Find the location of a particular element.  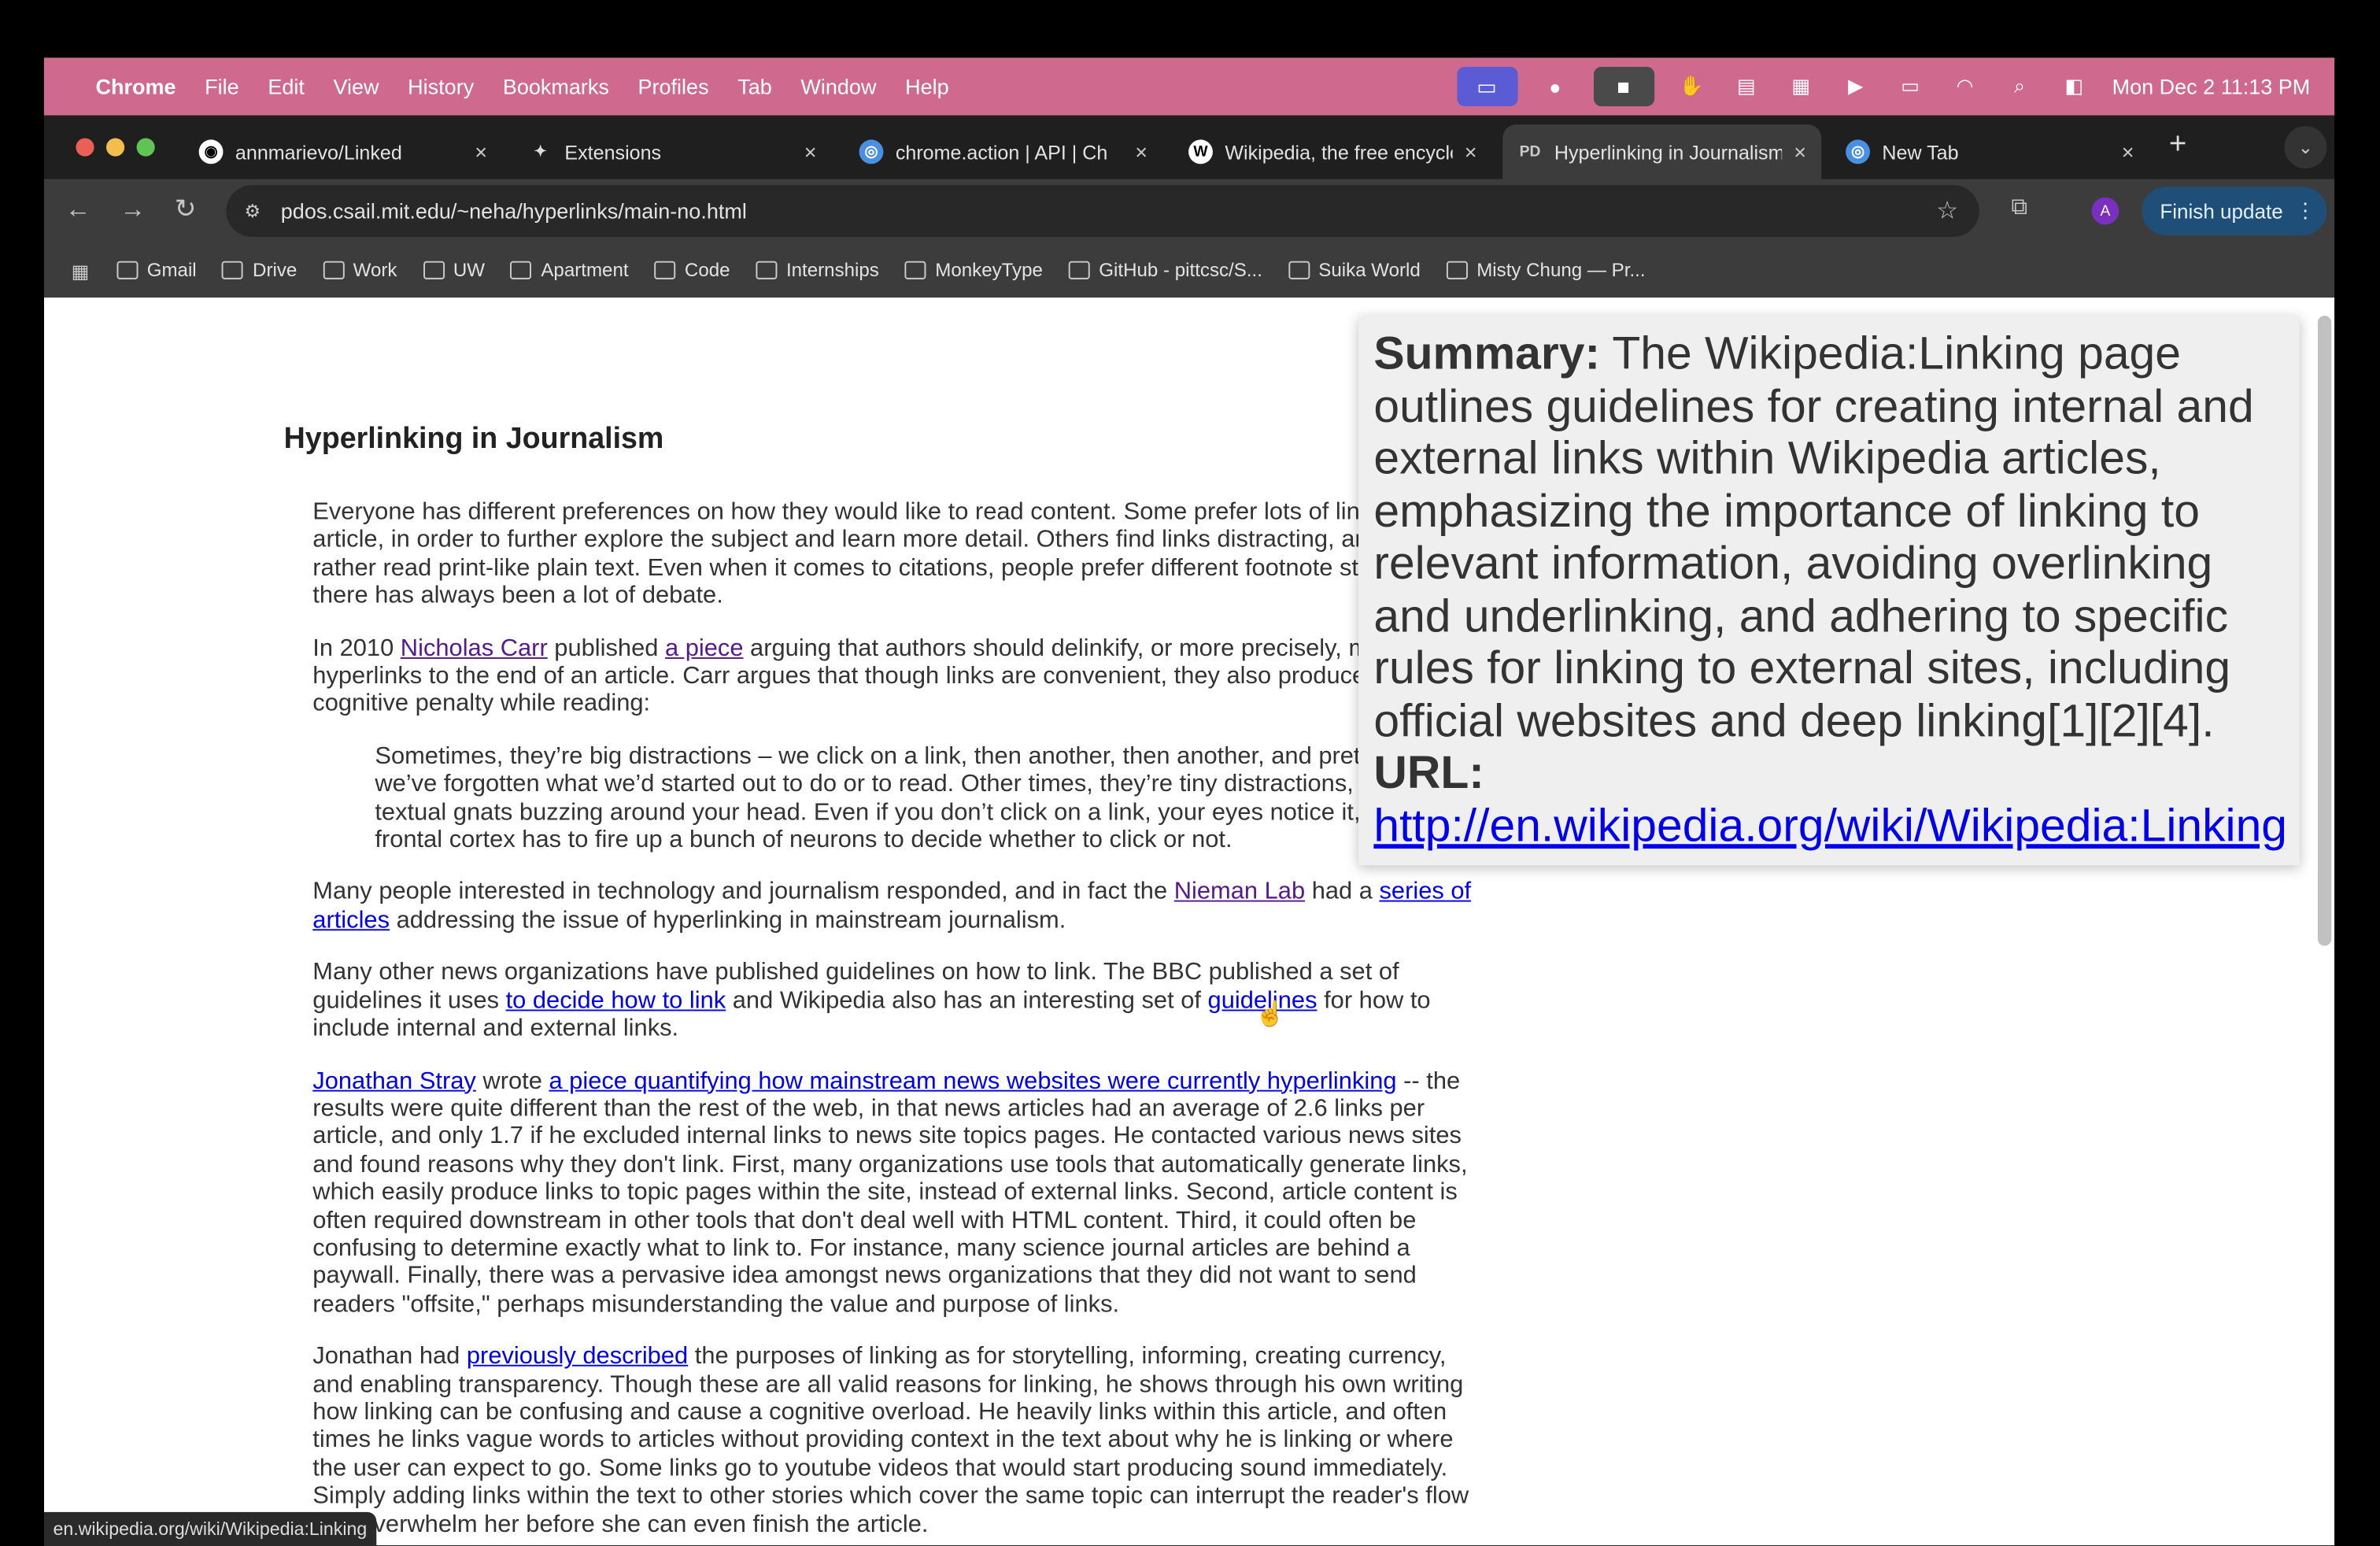

profile-avatar: A is located at coordinates (2105, 211).